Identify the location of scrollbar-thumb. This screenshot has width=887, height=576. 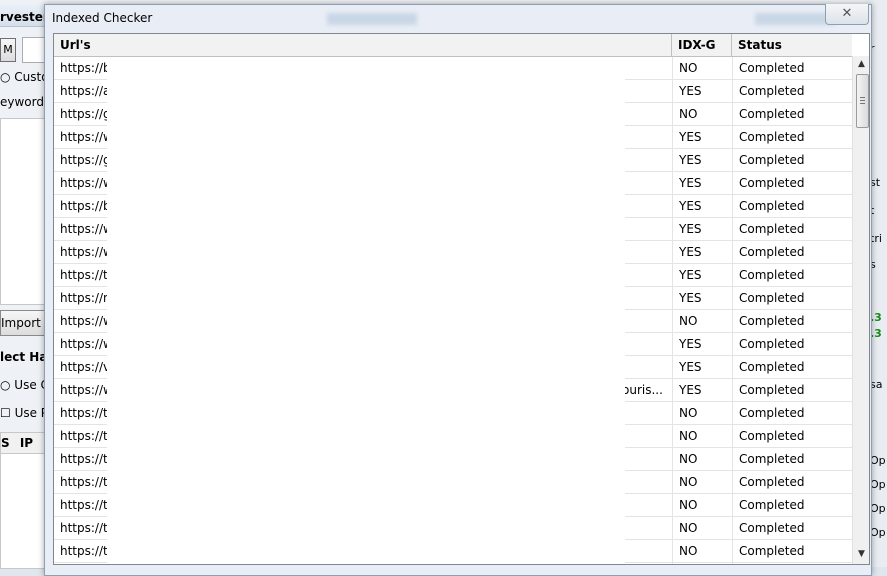
(862, 101).